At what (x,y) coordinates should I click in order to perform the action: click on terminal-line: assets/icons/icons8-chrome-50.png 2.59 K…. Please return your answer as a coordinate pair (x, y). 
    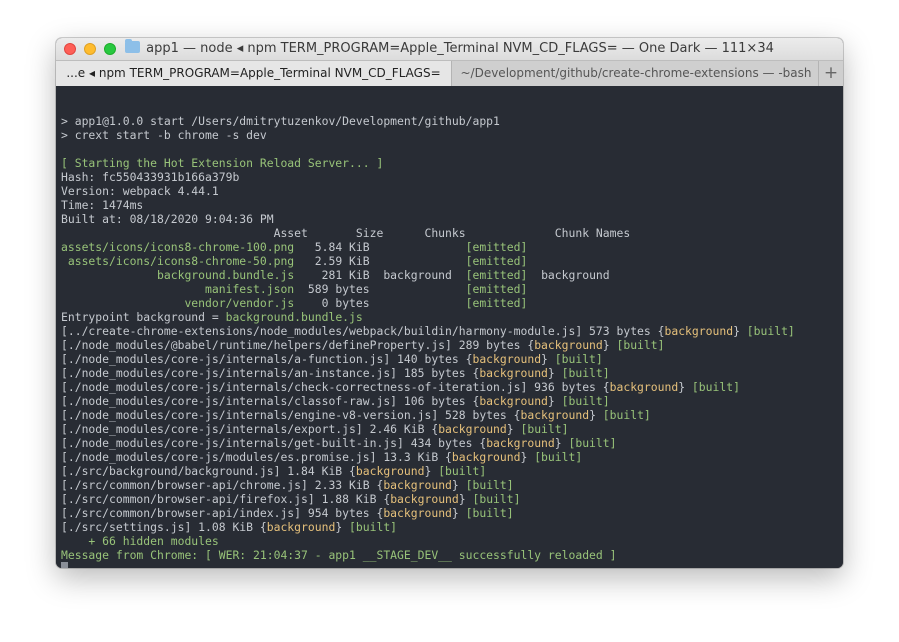
    Looking at the image, I should click on (297, 261).